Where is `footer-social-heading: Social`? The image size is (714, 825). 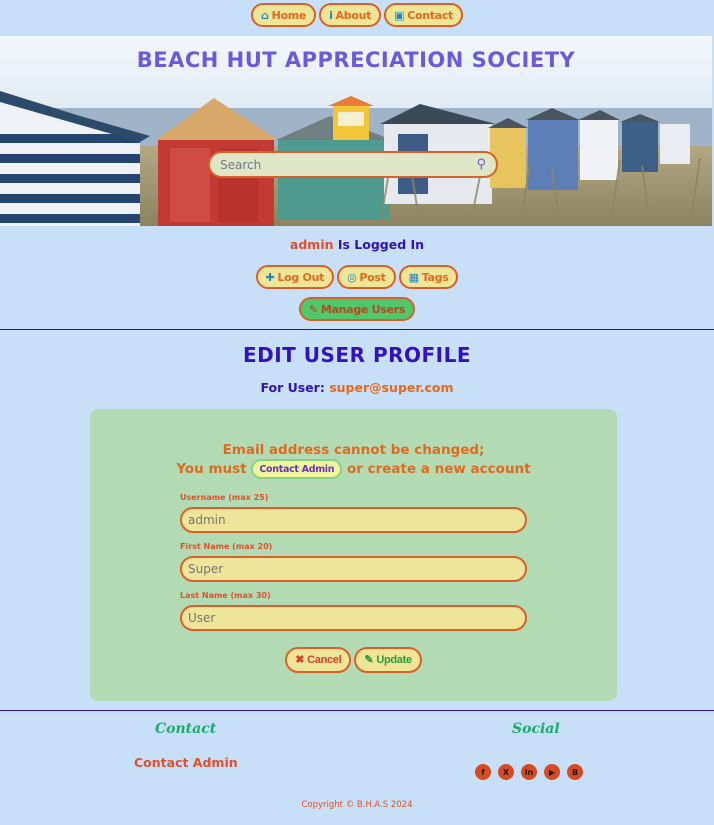 footer-social-heading: Social is located at coordinates (536, 729).